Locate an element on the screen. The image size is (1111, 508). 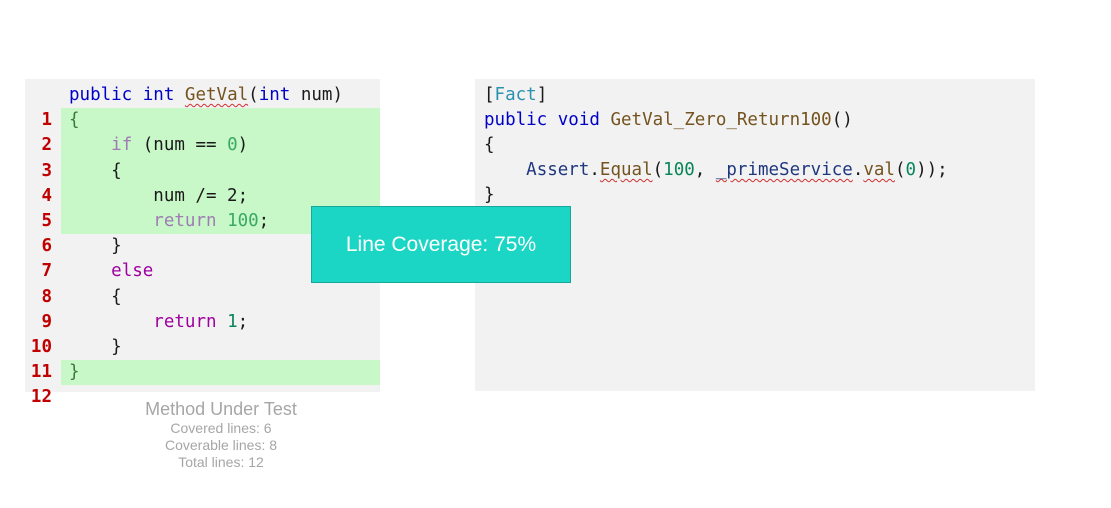
field-name: _primeService is located at coordinates (784, 170).